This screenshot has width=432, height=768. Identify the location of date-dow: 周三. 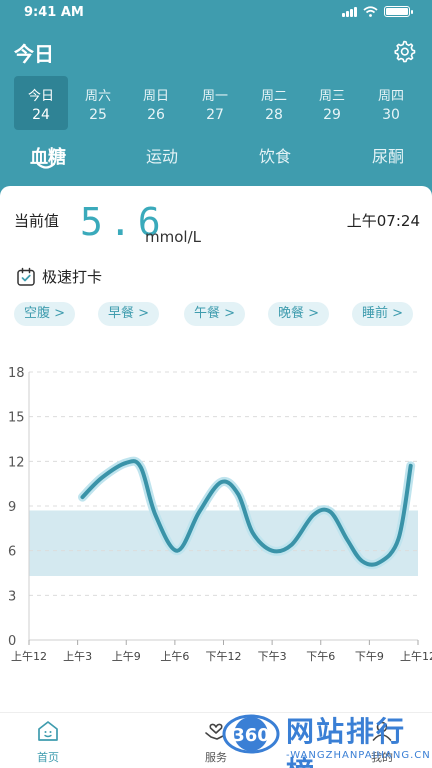
(331, 96).